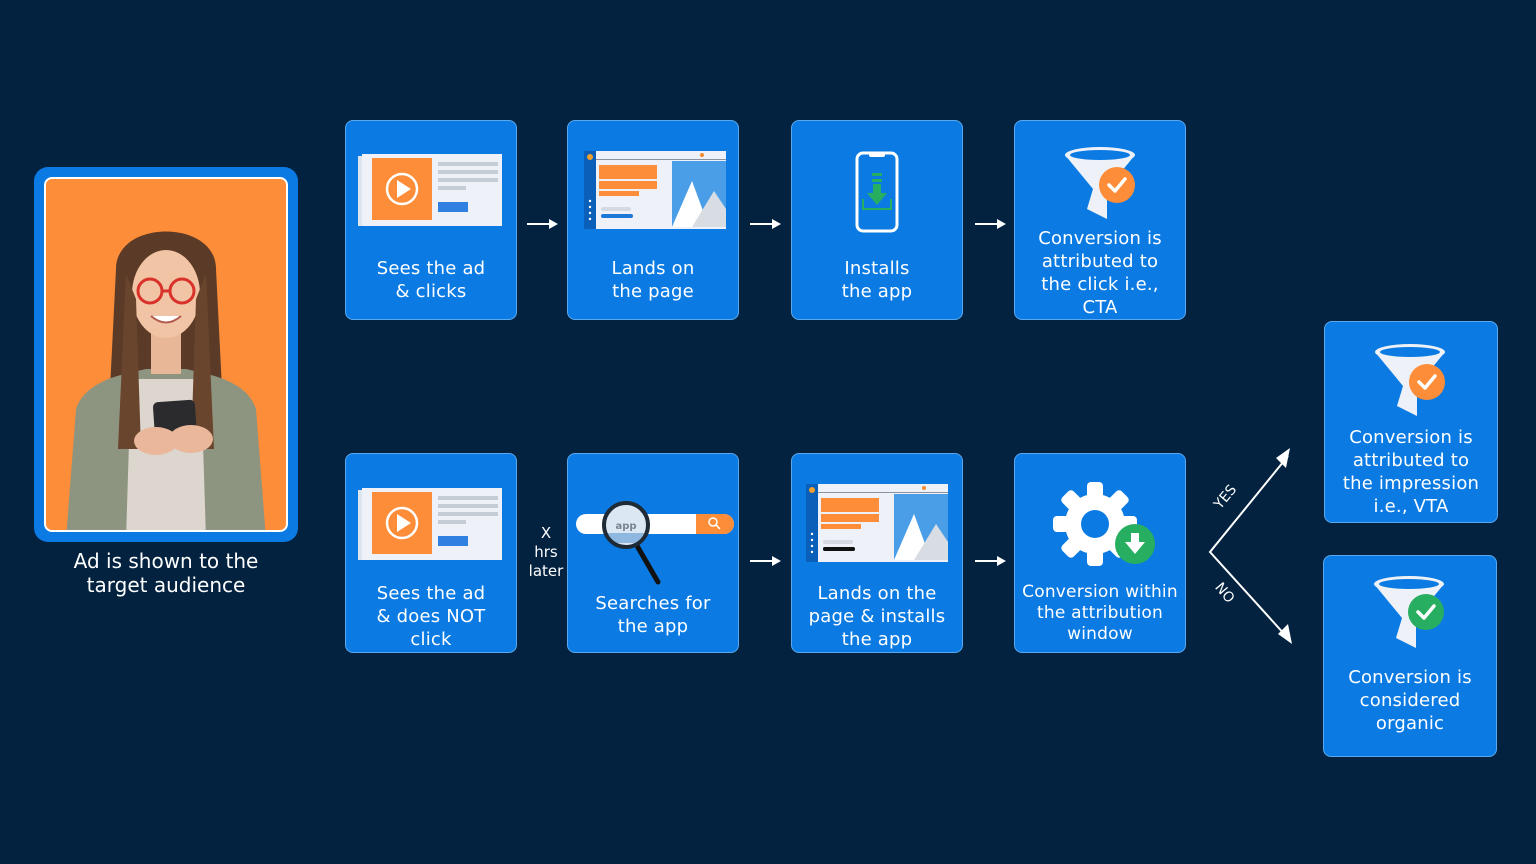 This screenshot has height=864, width=1536. Describe the element at coordinates (1283, 458) in the screenshot. I see `arrow-up-right-icon` at that location.